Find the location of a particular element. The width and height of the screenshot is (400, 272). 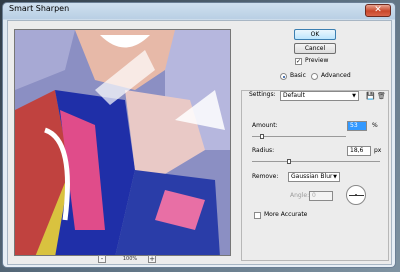

title-bar: Smart Sharpen ✕ is located at coordinates (199, 11).